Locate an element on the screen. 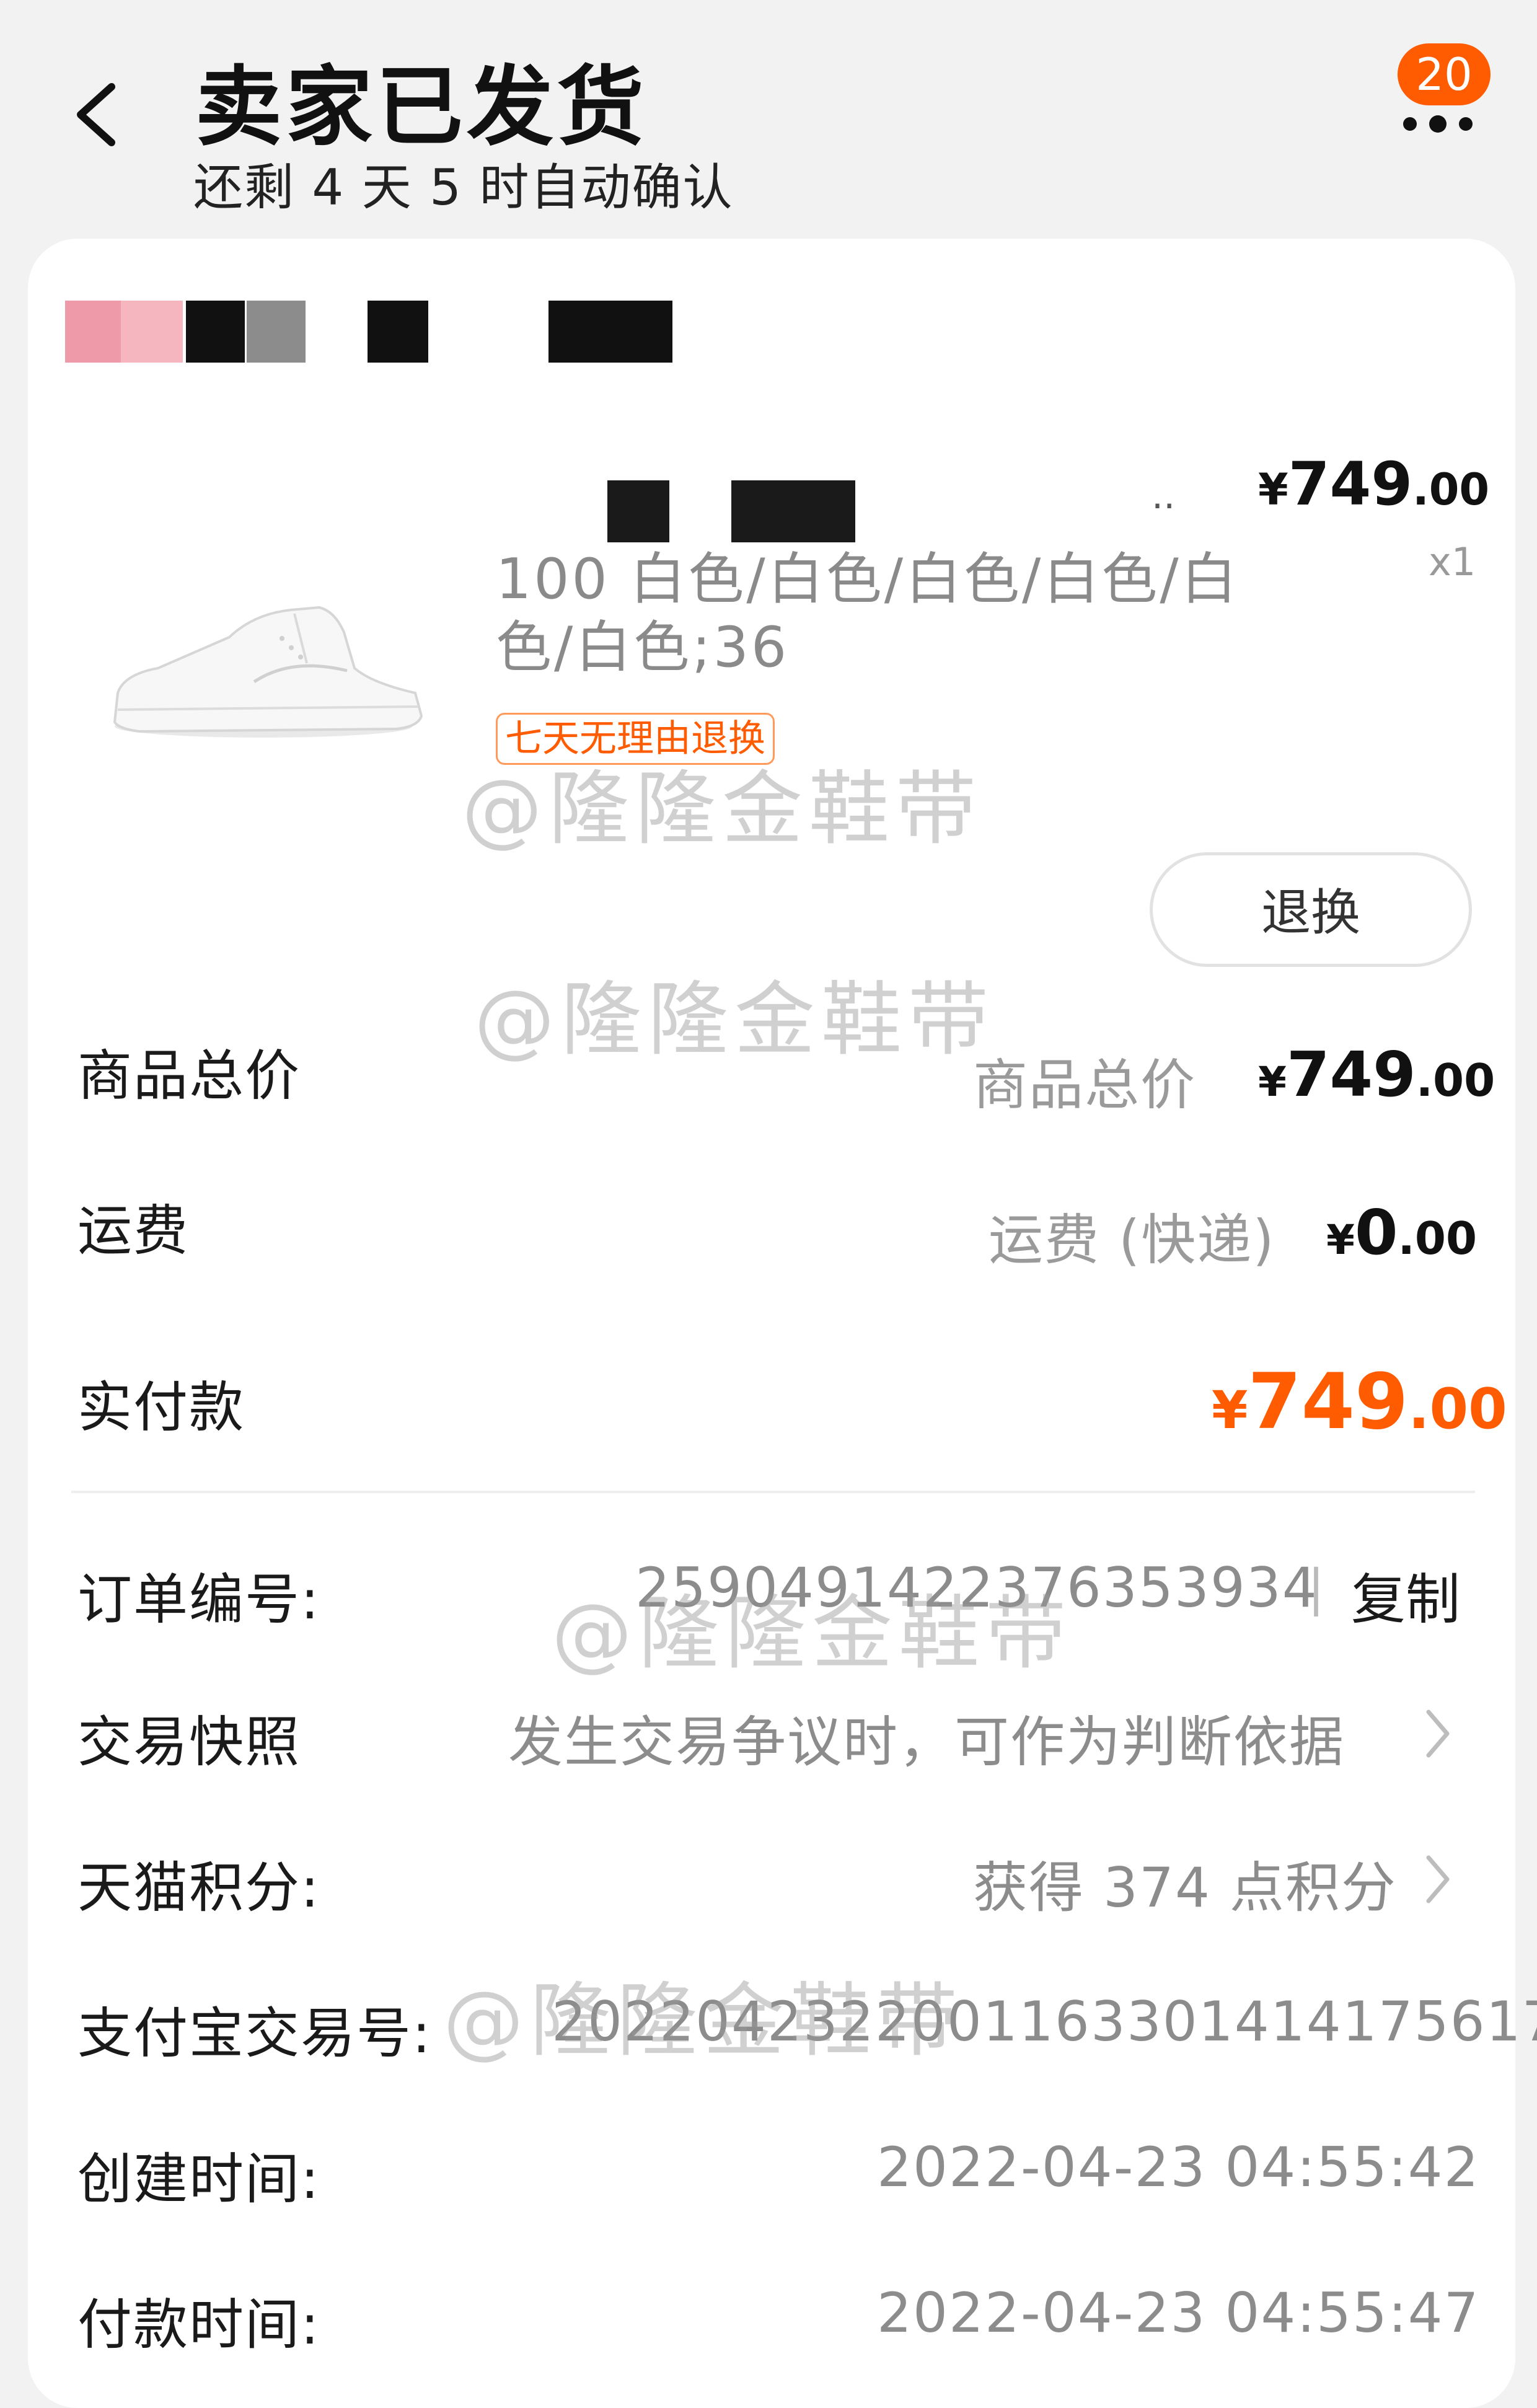 The height and width of the screenshot is (2408, 1537). tmall-points-label: 天猫积分: is located at coordinates (198, 1888).